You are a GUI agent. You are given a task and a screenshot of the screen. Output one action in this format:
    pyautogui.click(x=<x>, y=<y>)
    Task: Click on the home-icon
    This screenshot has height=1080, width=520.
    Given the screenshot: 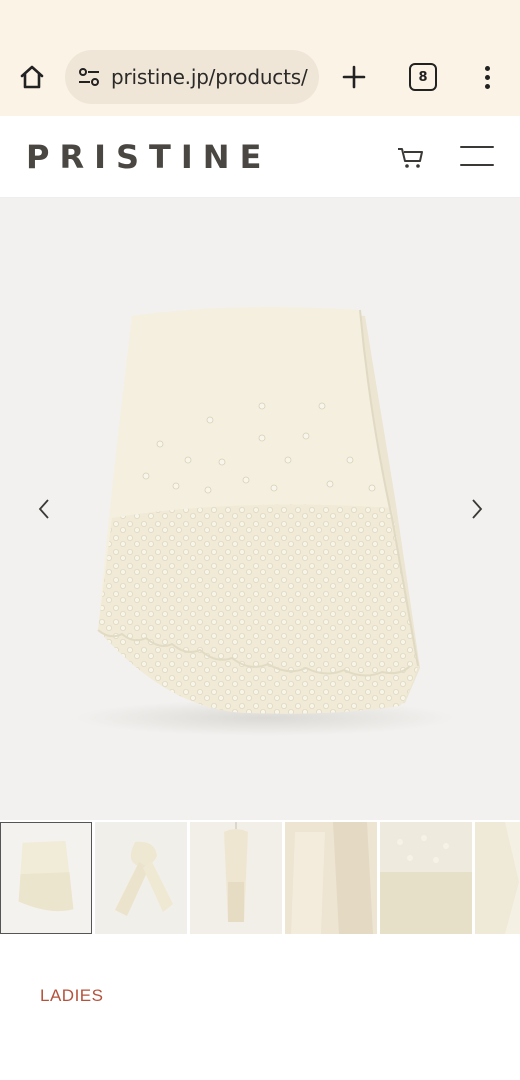 What is the action you would take?
    pyautogui.click(x=32, y=77)
    